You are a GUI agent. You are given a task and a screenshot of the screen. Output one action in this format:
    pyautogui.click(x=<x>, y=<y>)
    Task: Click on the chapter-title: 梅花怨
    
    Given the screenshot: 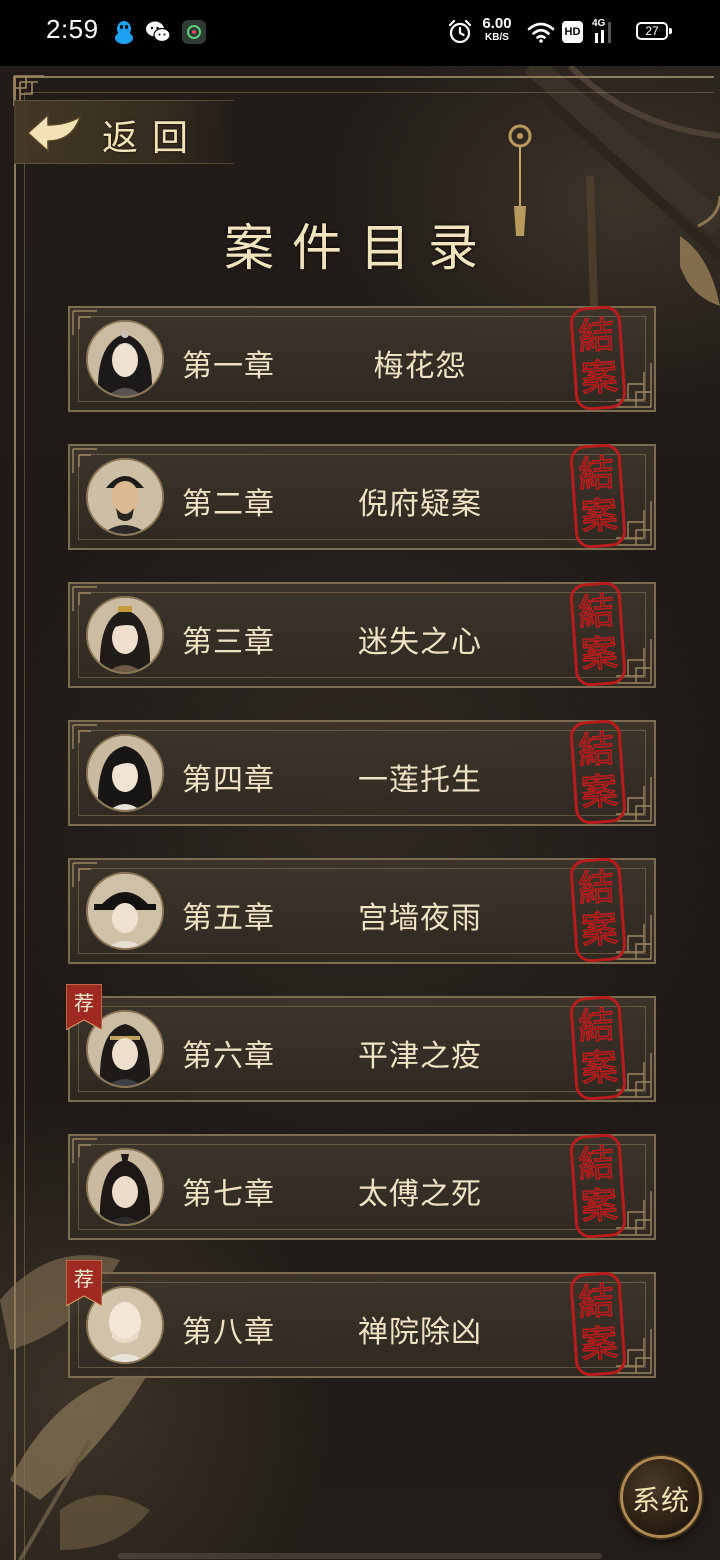 What is the action you would take?
    pyautogui.click(x=420, y=366)
    